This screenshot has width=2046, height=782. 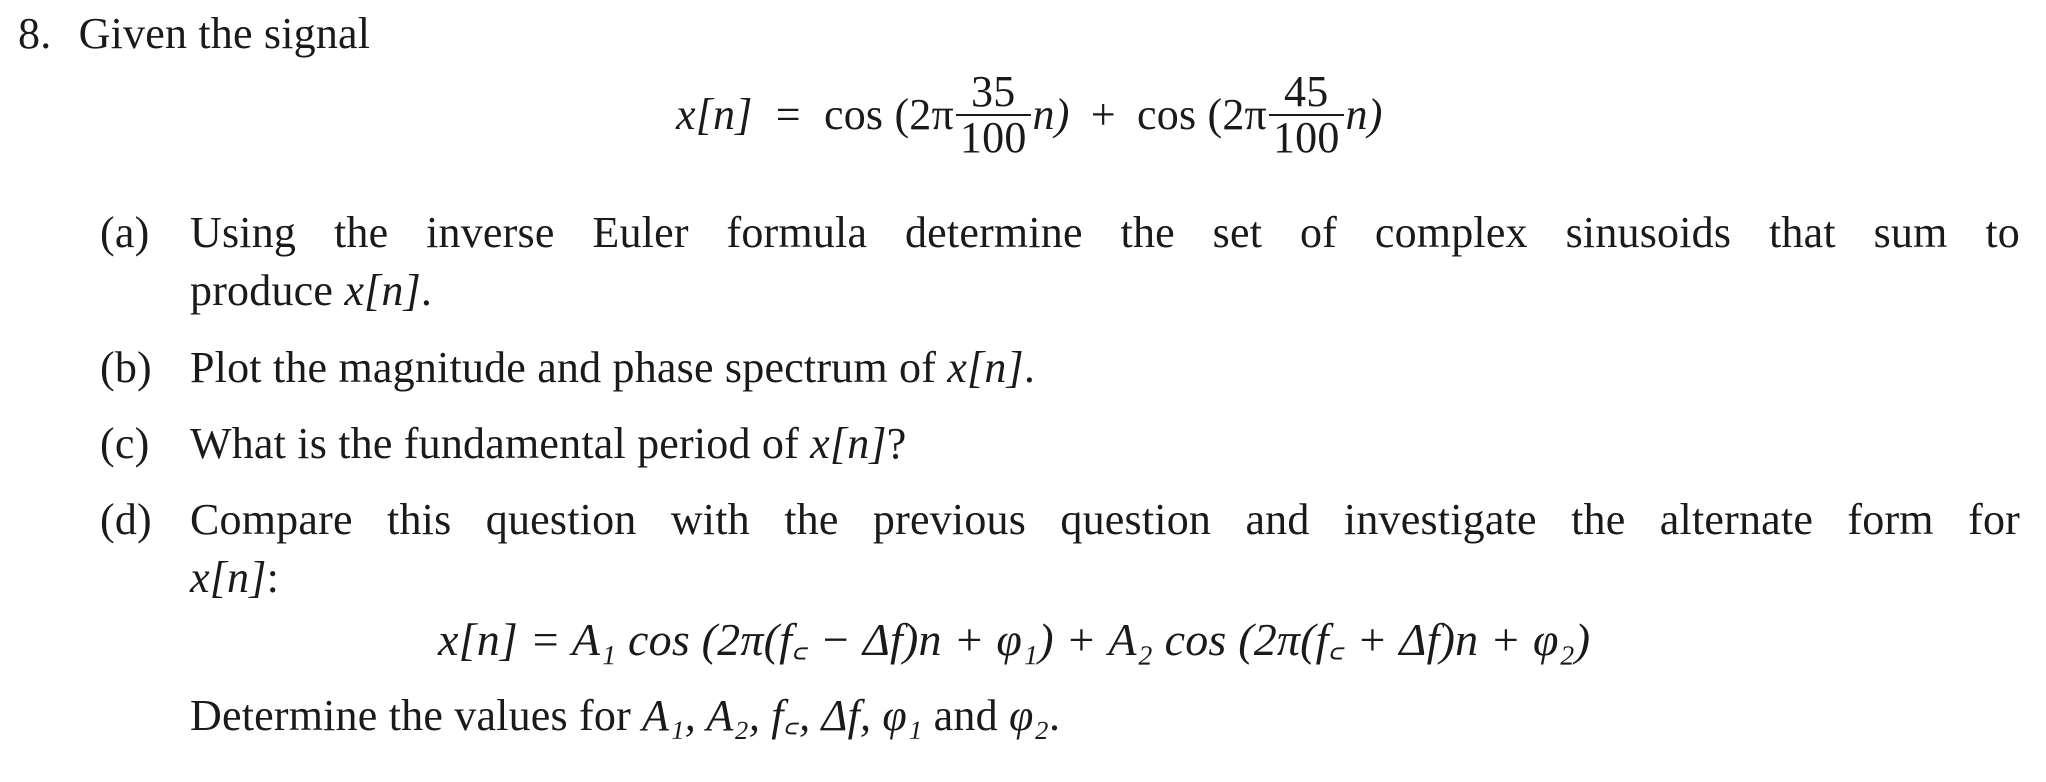 What do you see at coordinates (426, 290) in the screenshot?
I see `part-a-end: .` at bounding box center [426, 290].